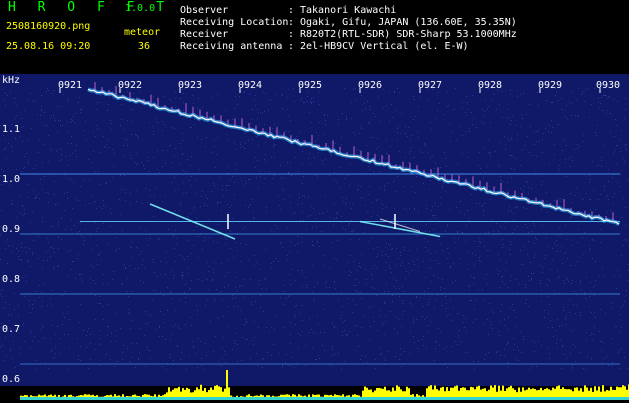 This screenshot has width=629, height=403. What do you see at coordinates (430, 85) in the screenshot?
I see `x-tick-0927: 0927` at bounding box center [430, 85].